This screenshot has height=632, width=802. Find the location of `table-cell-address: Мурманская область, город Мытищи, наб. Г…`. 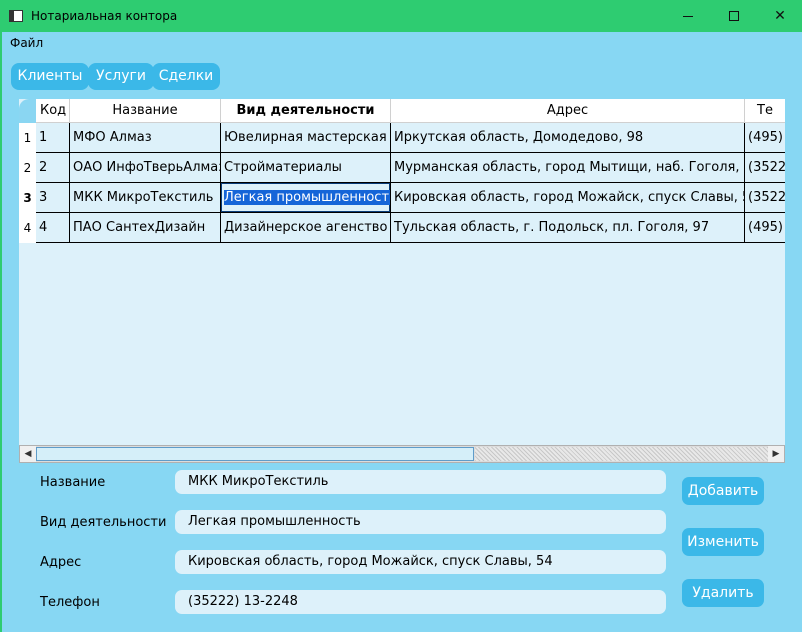

table-cell-address: Мурманская область, город Мытищи, наб. Г… is located at coordinates (568, 168).